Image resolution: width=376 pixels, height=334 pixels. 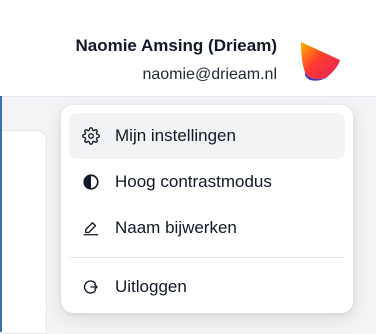 What do you see at coordinates (209, 74) in the screenshot?
I see `user-email: naomie@drieam.nl` at bounding box center [209, 74].